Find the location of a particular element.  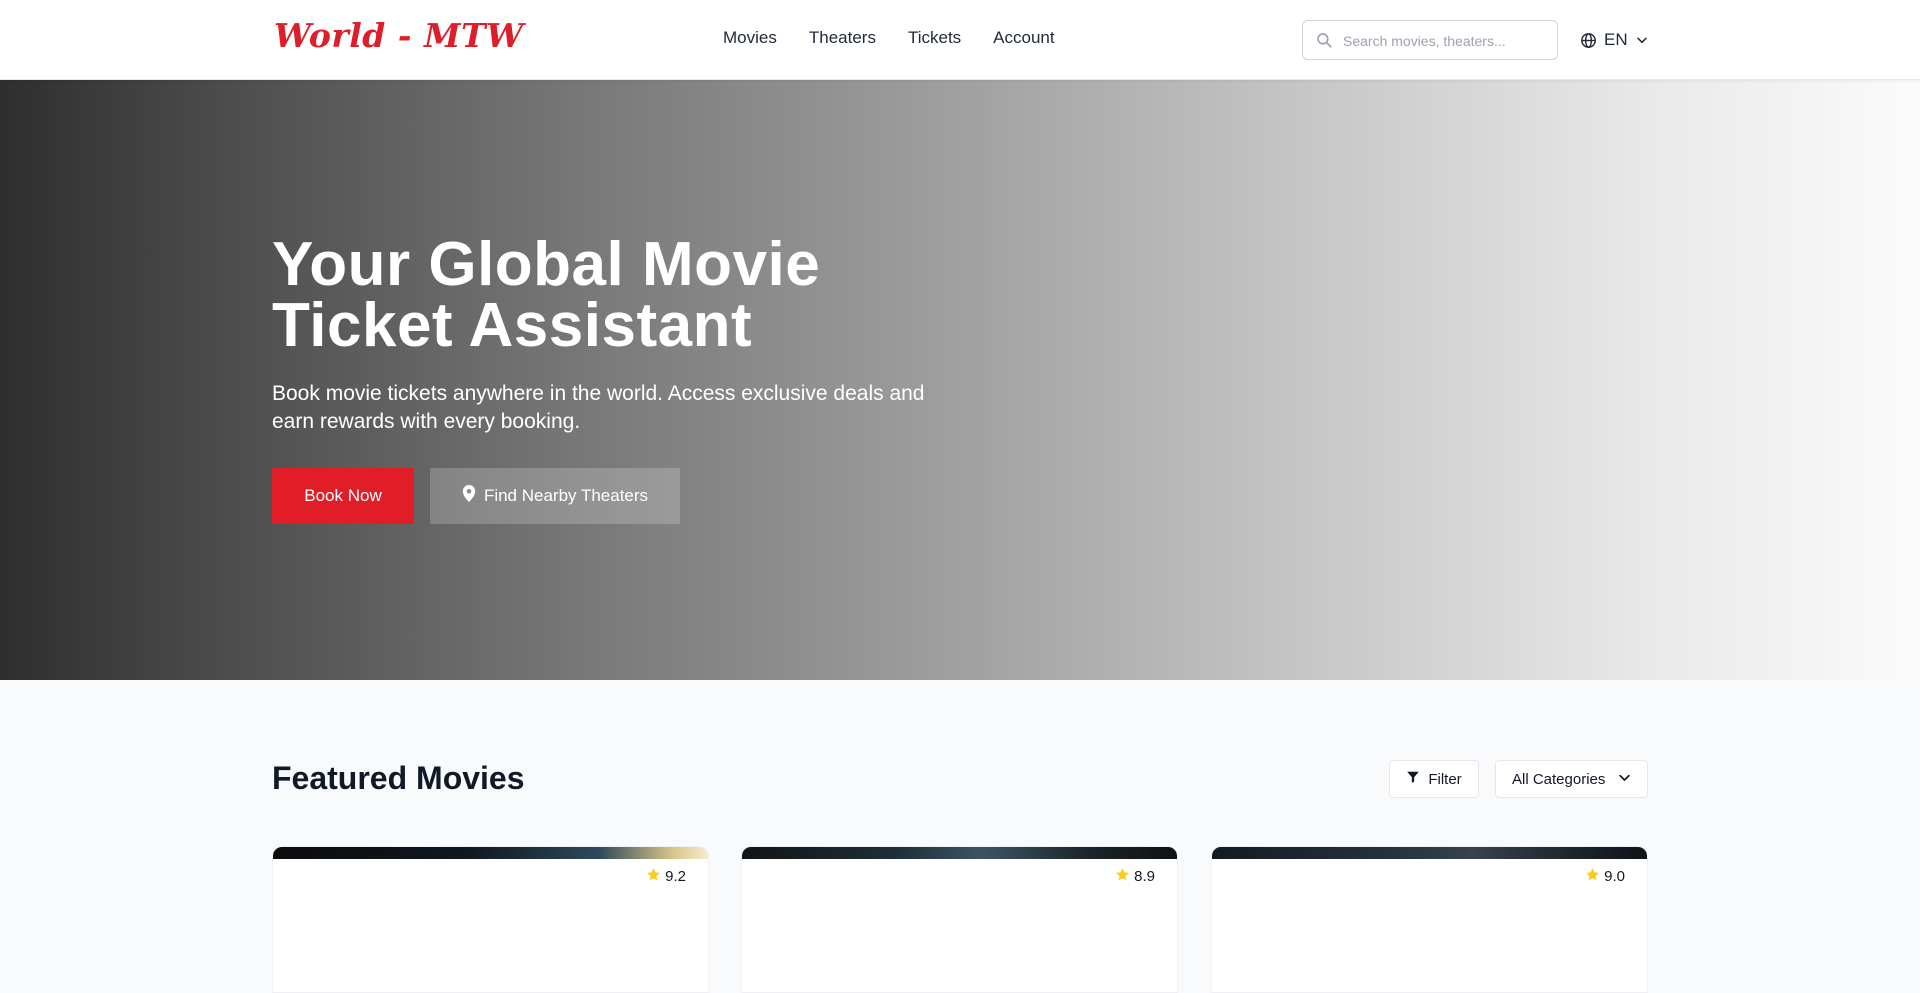

search-box is located at coordinates (1430, 40).